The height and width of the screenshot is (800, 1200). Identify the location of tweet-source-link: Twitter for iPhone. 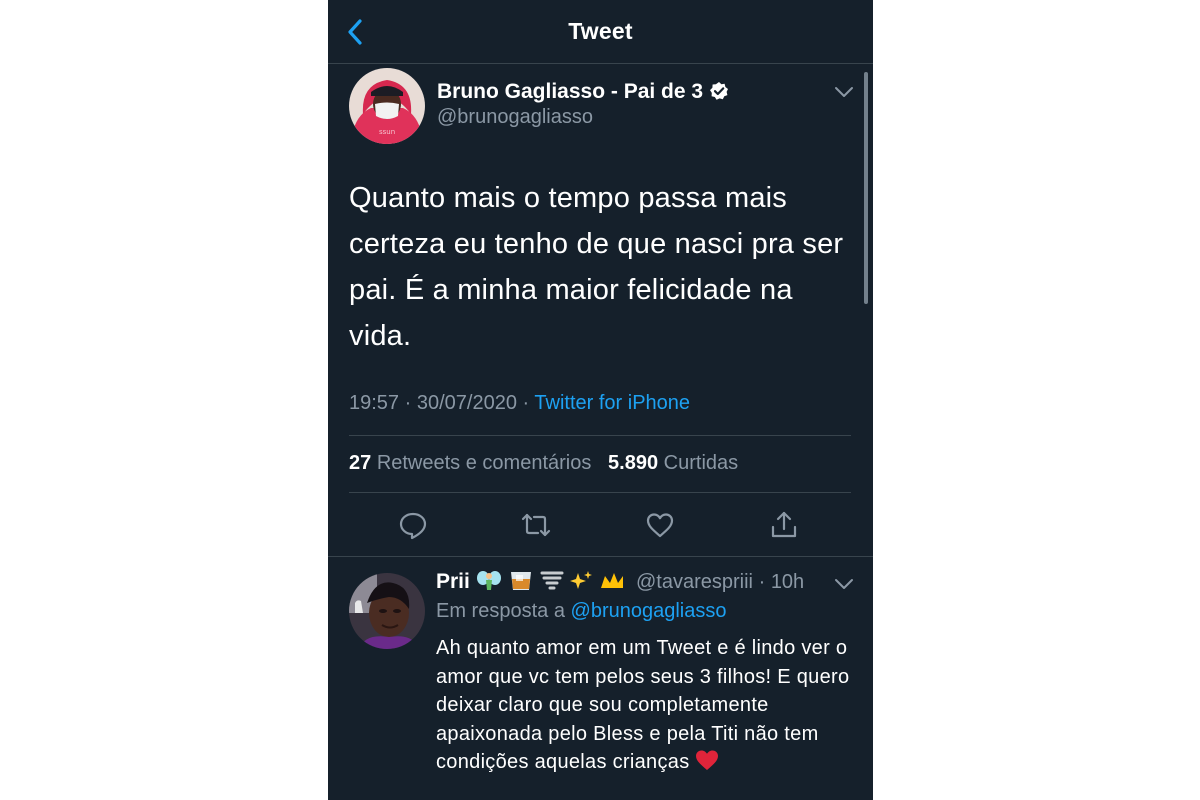
(612, 403).